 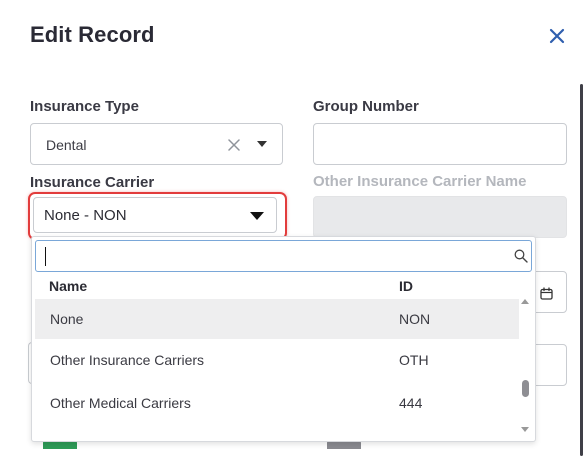 I want to click on list-item: Other Insurance Carriers OTH, so click(x=277, y=360).